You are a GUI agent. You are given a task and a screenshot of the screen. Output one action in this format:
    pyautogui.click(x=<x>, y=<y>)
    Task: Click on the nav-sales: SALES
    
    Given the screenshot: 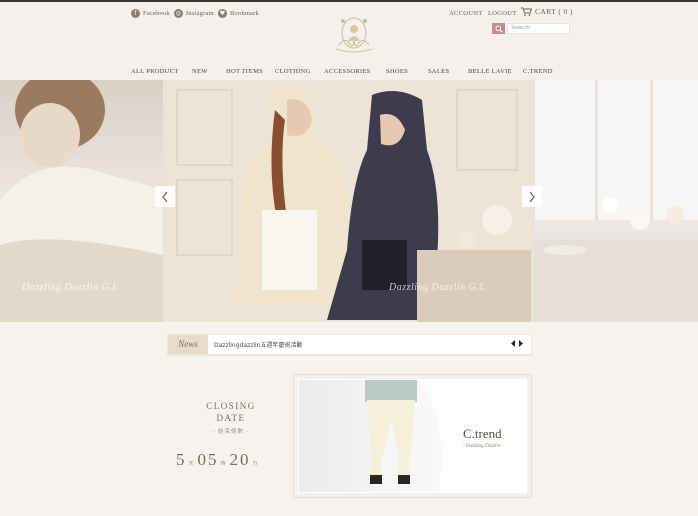 What is the action you would take?
    pyautogui.click(x=438, y=71)
    